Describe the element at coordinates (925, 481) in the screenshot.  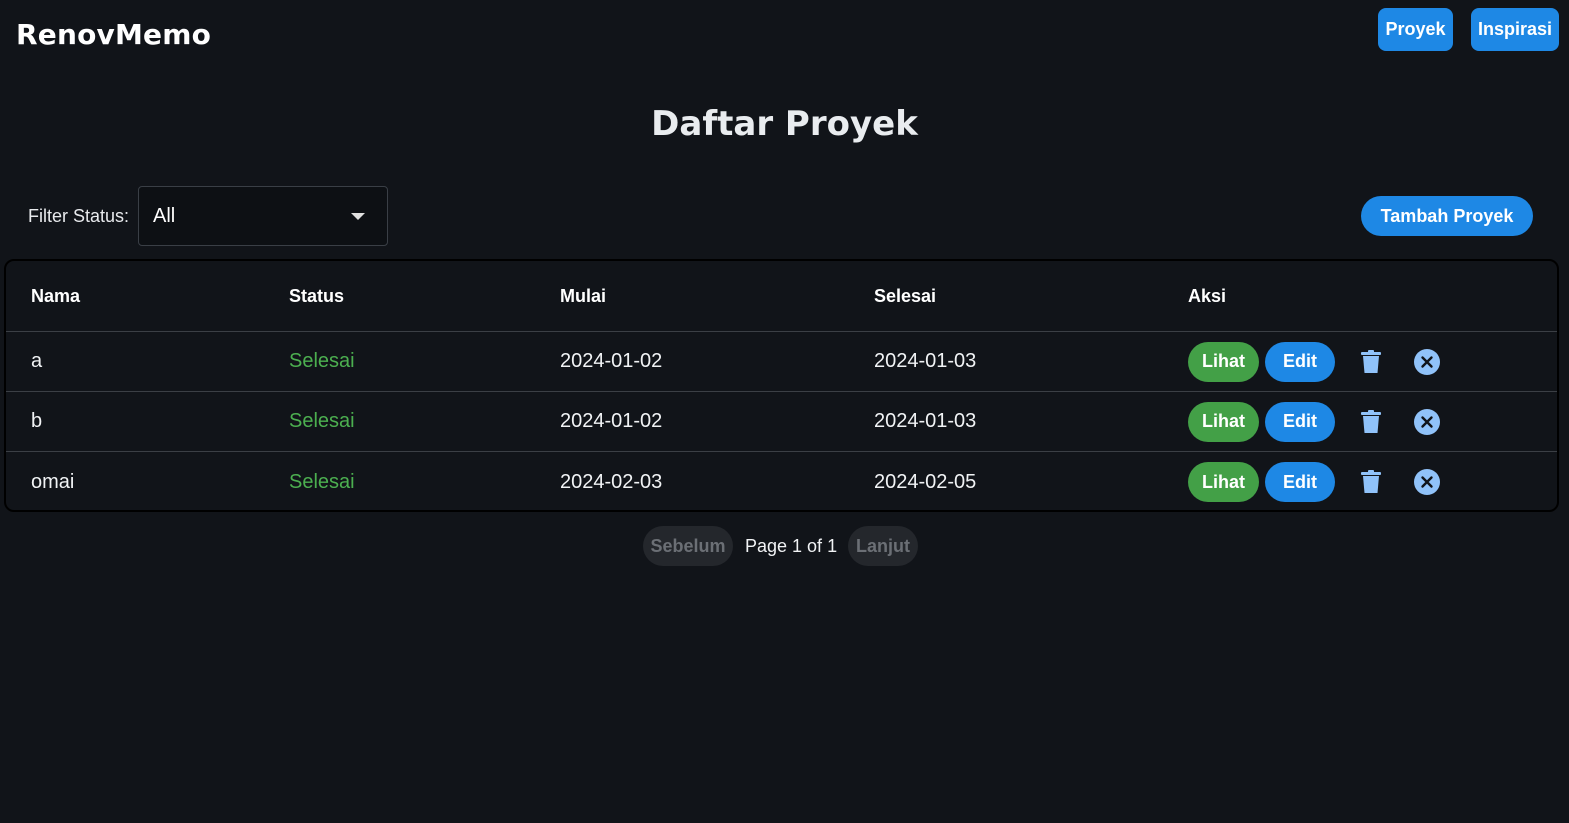
I see `cell-selesai: 2024-02-05` at that location.